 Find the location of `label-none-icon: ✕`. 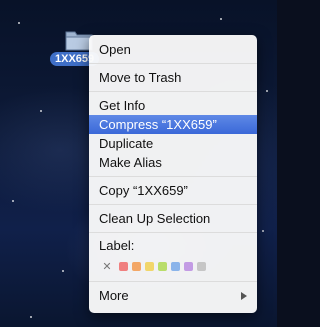

label-none-icon: ✕ is located at coordinates (107, 266).